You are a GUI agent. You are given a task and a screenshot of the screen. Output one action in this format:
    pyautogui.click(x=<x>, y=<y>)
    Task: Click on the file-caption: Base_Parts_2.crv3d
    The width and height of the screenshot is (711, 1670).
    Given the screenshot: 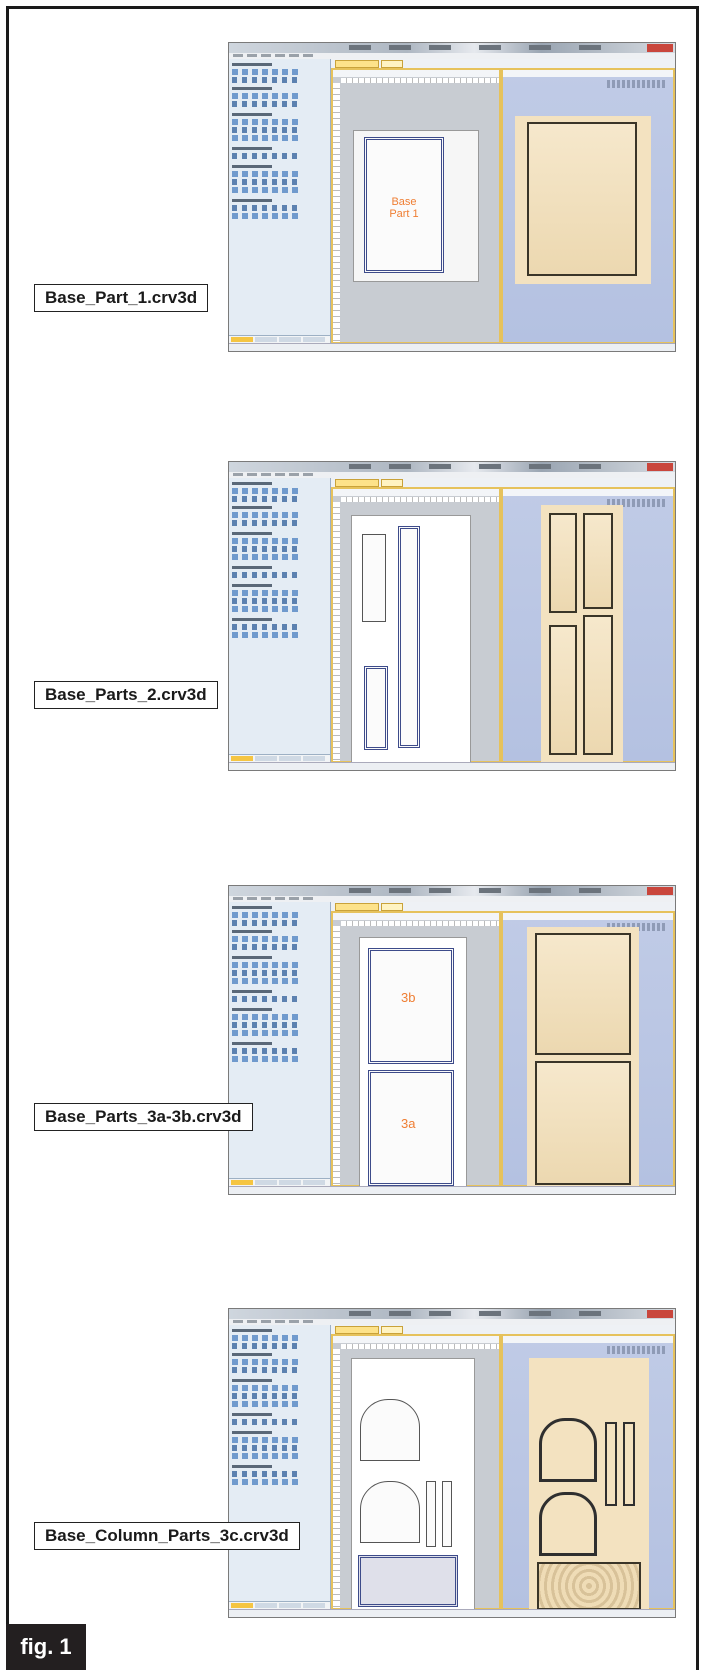 What is the action you would take?
    pyautogui.click(x=126, y=695)
    